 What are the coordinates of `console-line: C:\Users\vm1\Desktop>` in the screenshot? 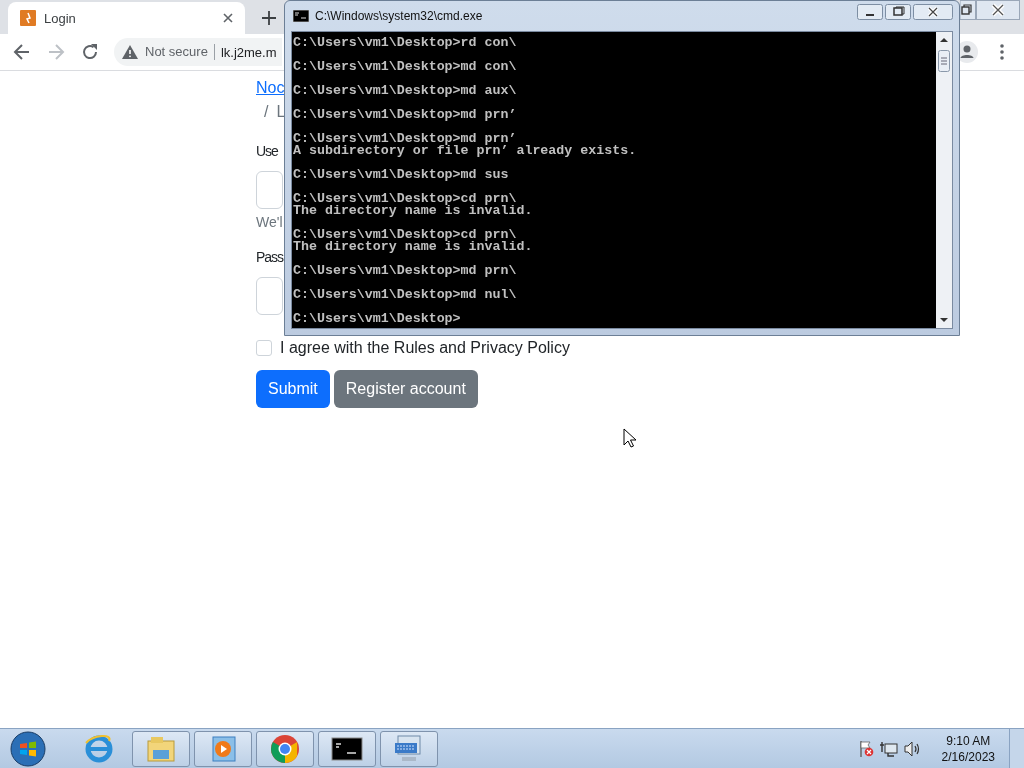 It's located at (377, 319).